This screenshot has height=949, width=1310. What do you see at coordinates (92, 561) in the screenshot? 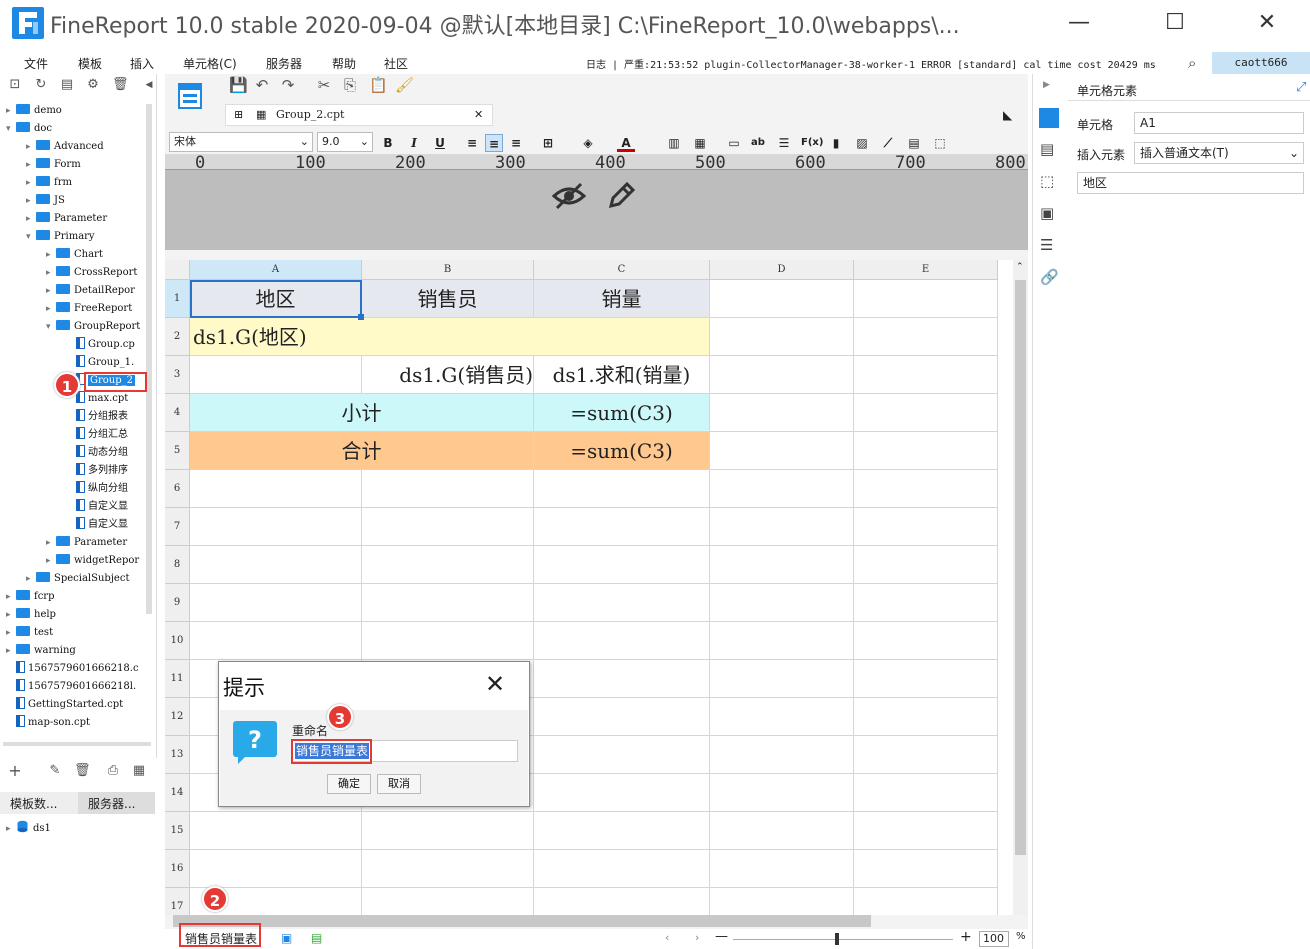
I see `tree-folder-item: ▸ widgetRepor` at bounding box center [92, 561].